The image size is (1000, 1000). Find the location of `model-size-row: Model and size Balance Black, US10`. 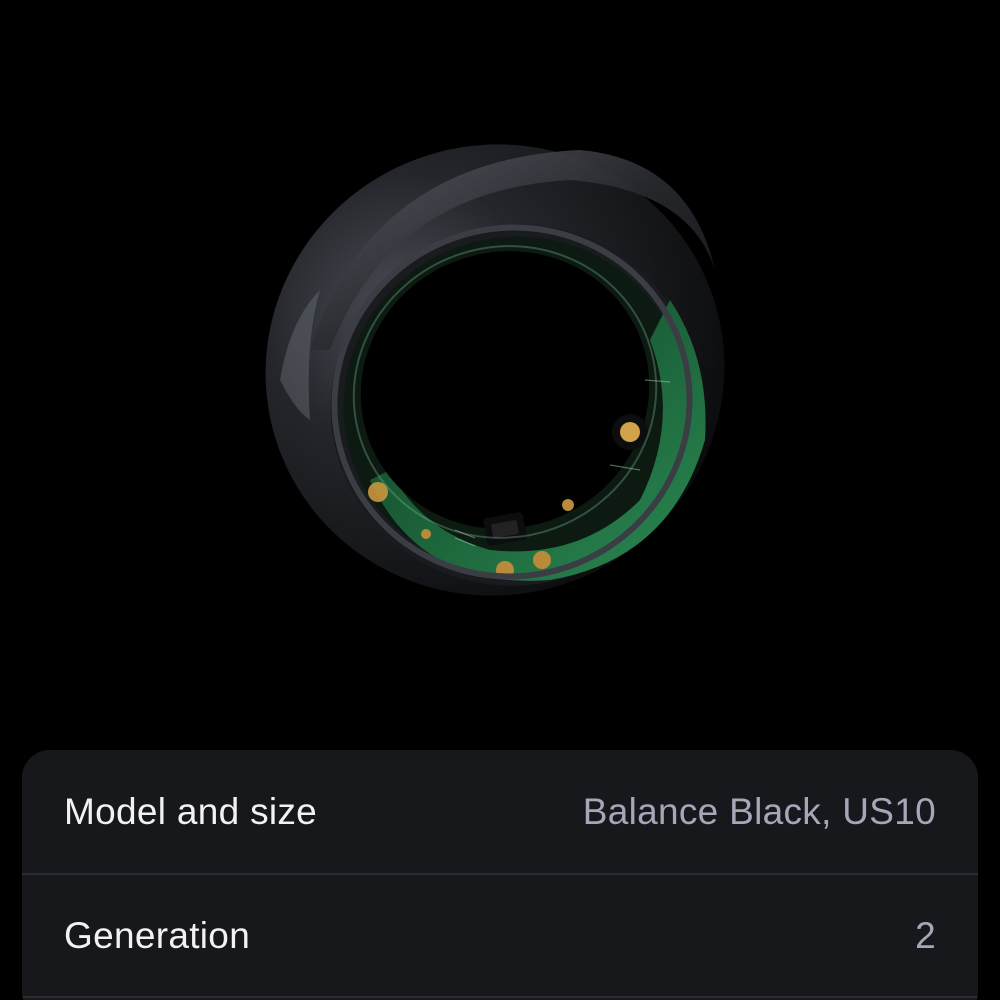

model-size-row: Model and size Balance Black, US10 is located at coordinates (500, 812).